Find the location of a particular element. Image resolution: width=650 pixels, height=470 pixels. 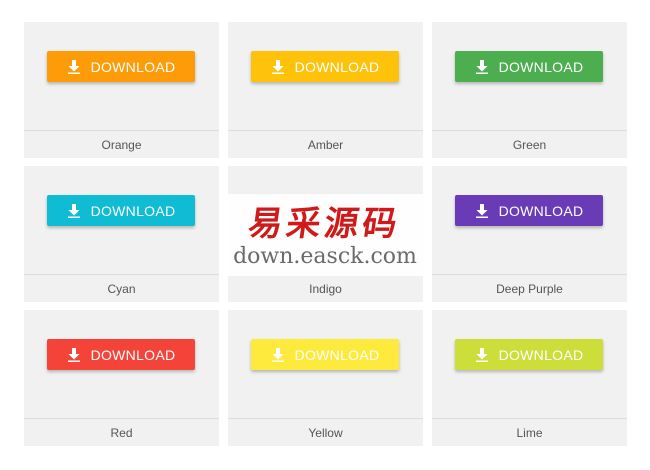

card-color-name: Yellow is located at coordinates (325, 432).